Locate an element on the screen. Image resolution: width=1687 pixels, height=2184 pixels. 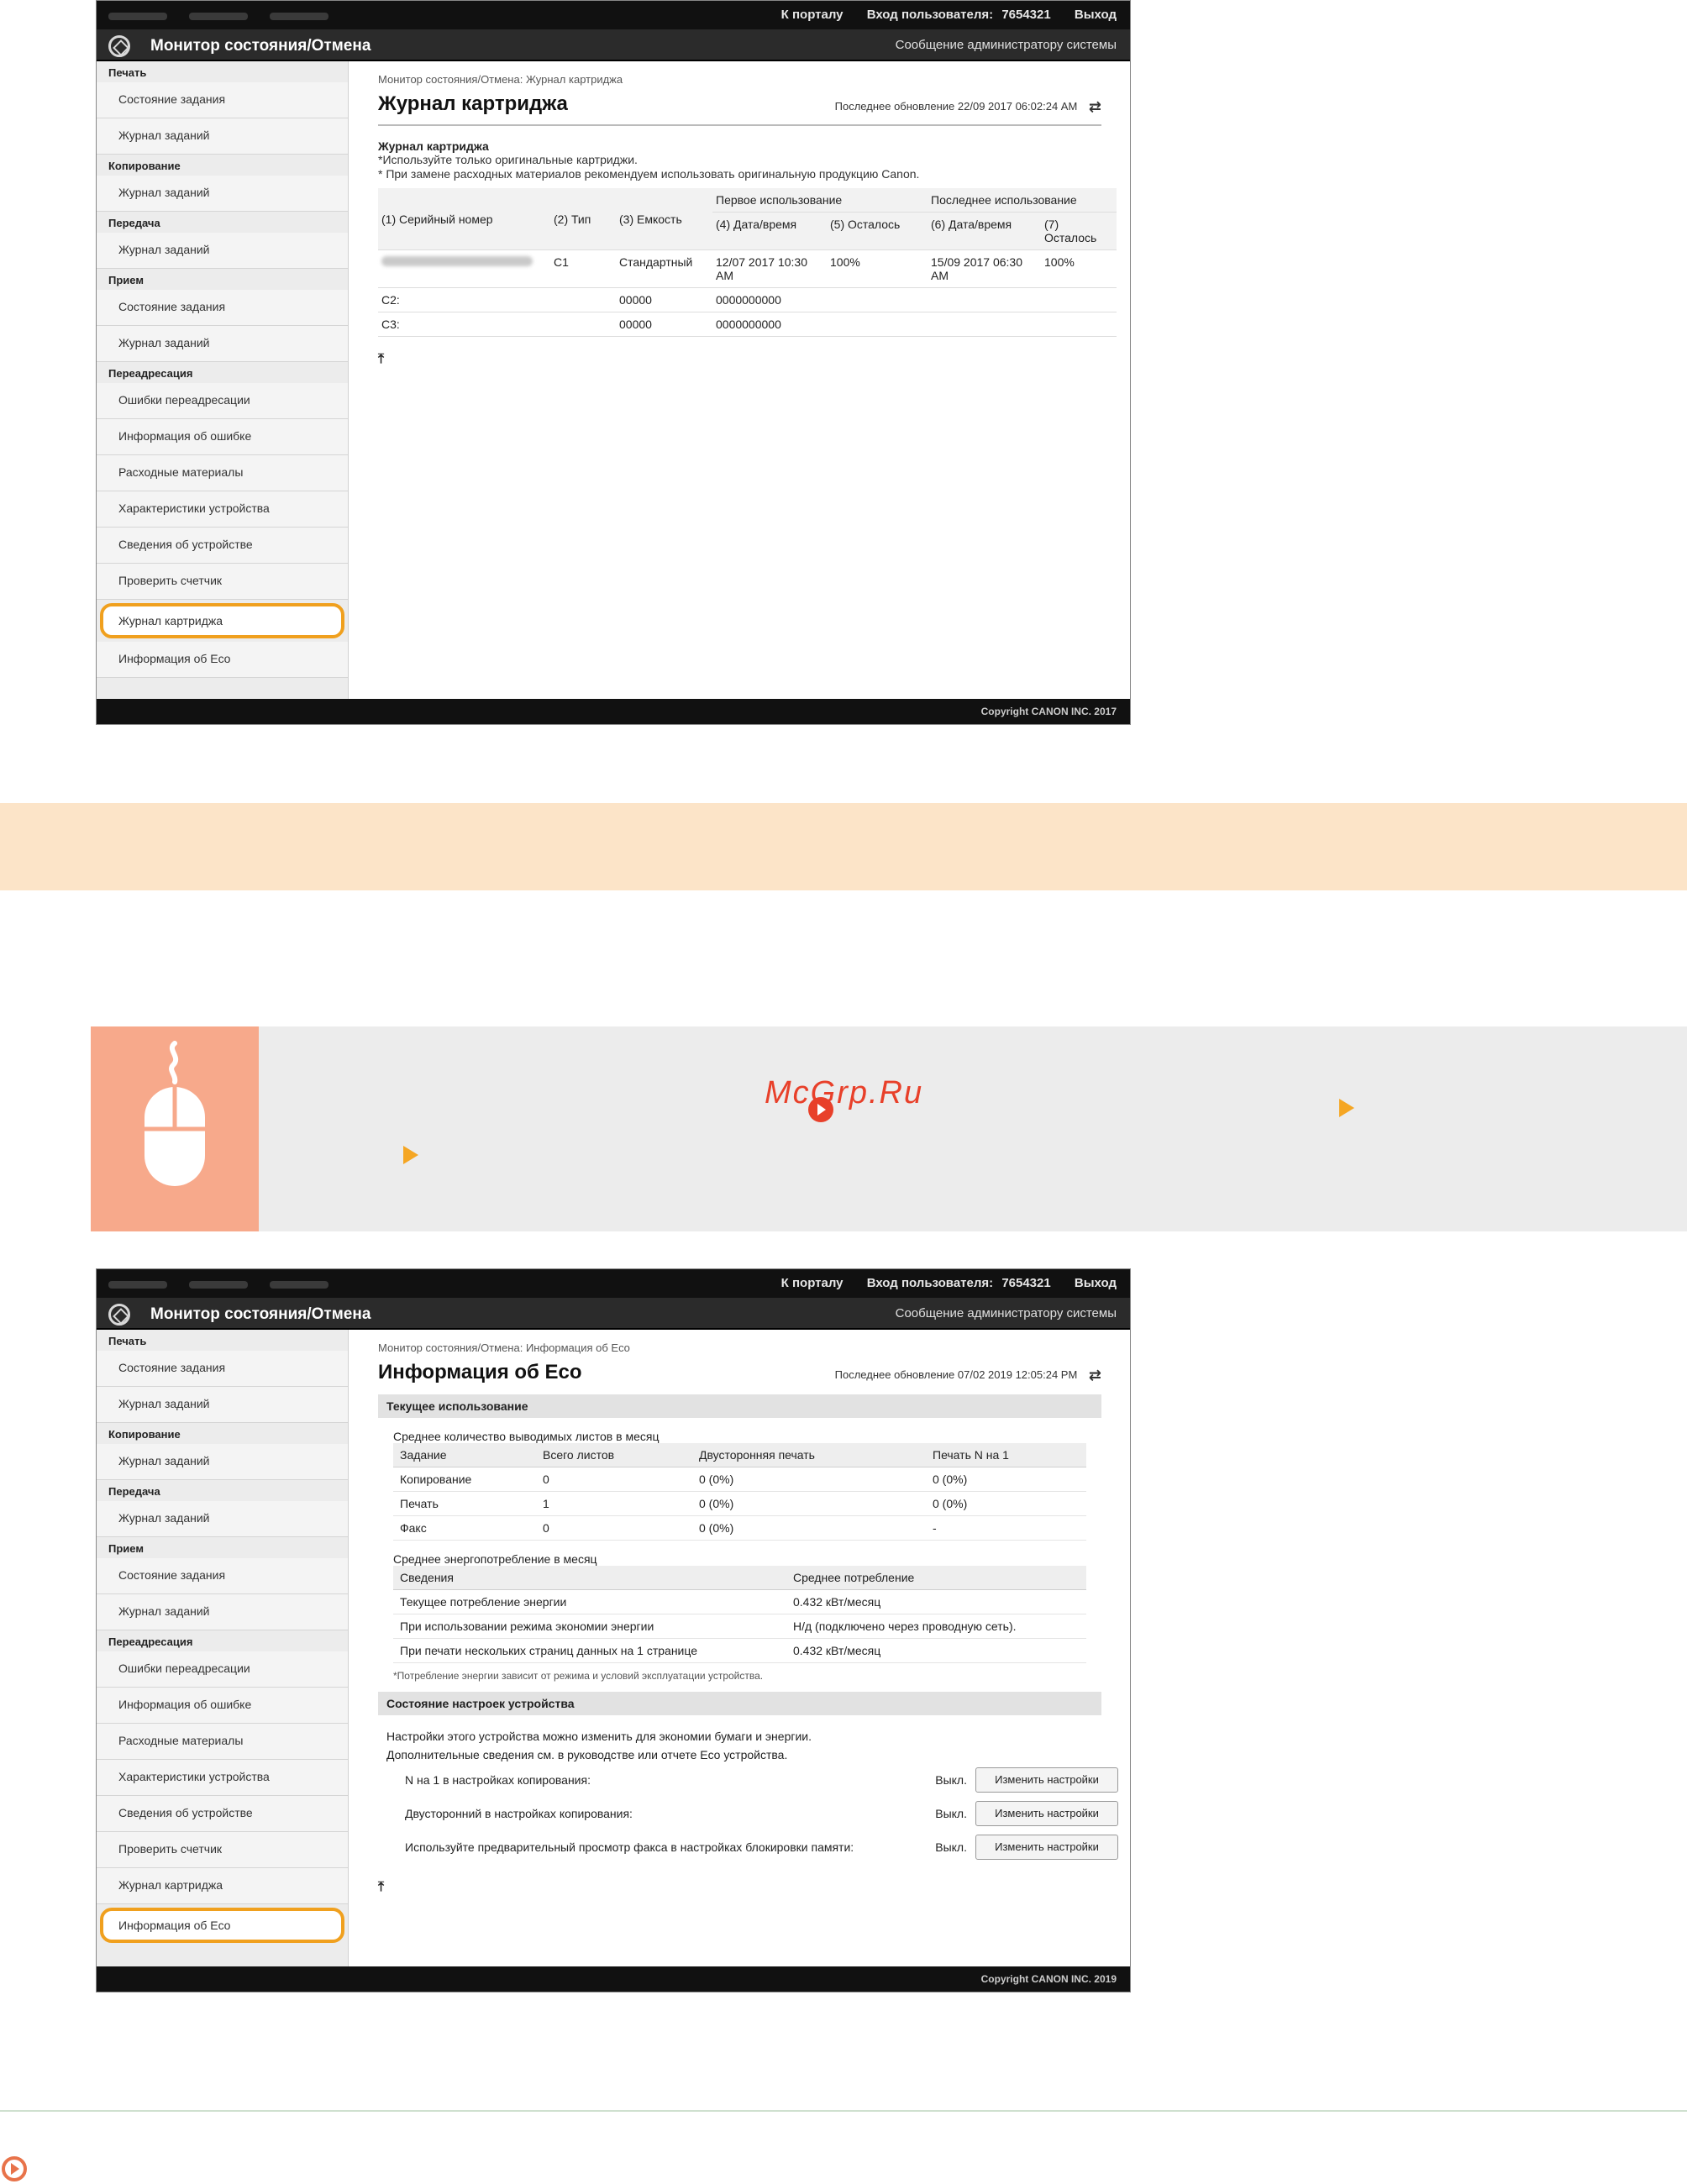
setting-label: Двусторонний в настройках копирования: is located at coordinates (519, 1813).